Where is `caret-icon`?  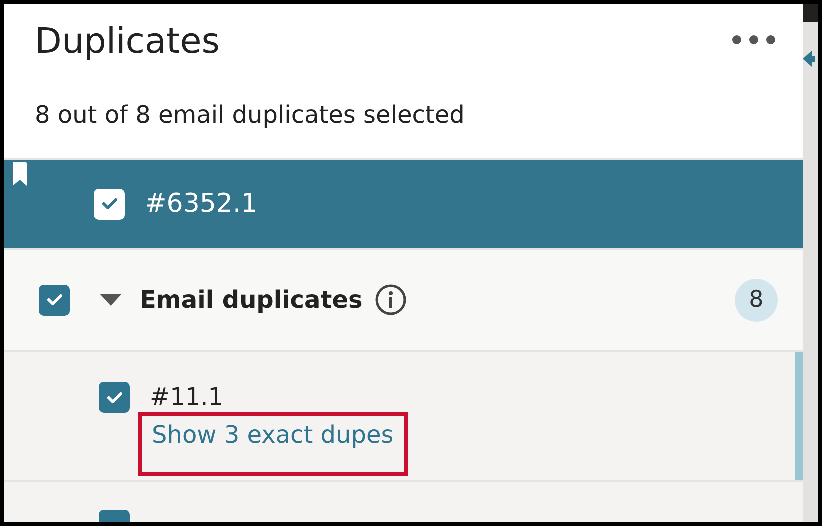 caret-icon is located at coordinates (111, 300).